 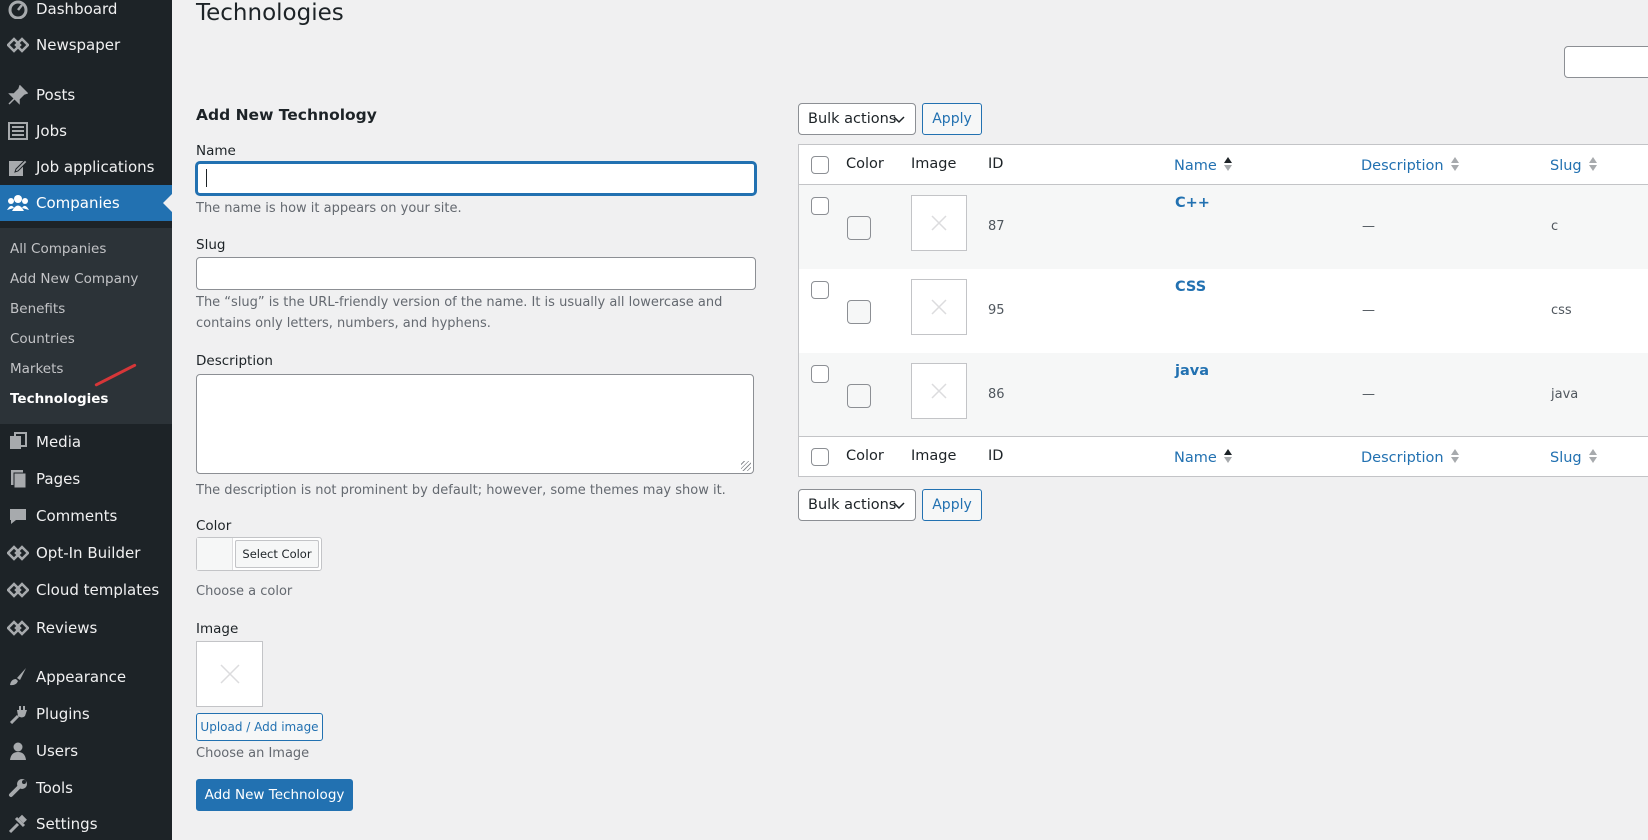 I want to click on submenu-technologies: Technologies, so click(x=59, y=399).